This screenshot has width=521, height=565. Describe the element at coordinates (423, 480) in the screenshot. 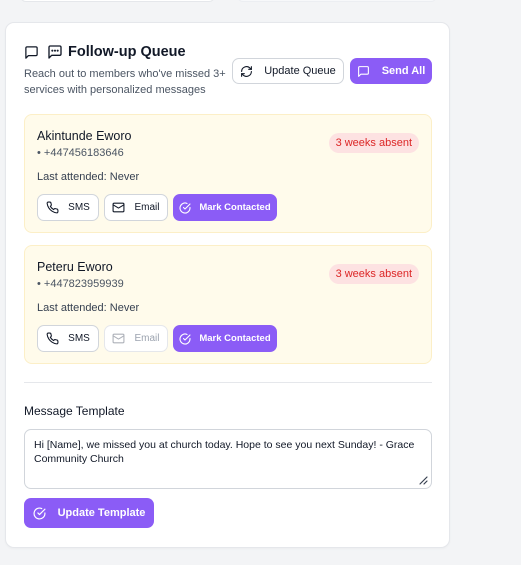

I see `resize-handle-icon` at that location.